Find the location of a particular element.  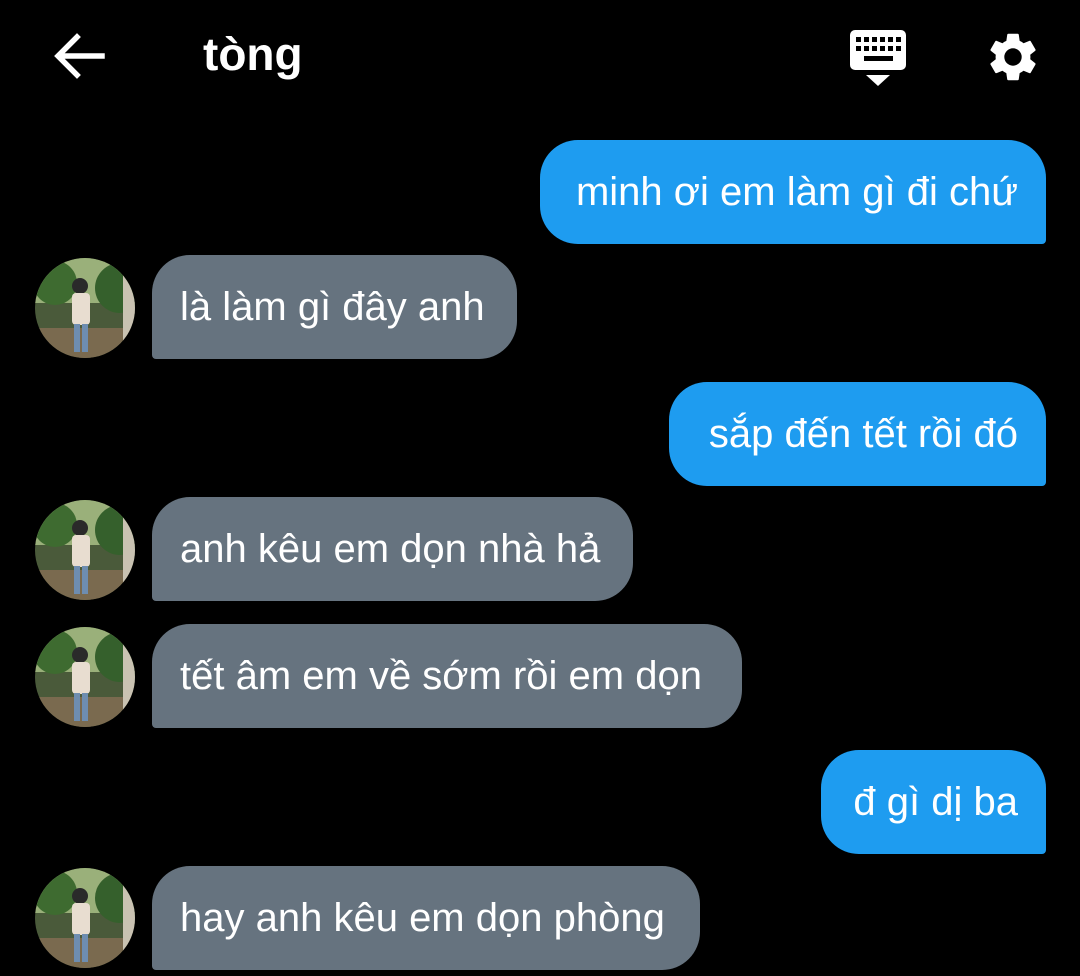

message-text: tết âm em về sớm rồi em dọn is located at coordinates (441, 676).